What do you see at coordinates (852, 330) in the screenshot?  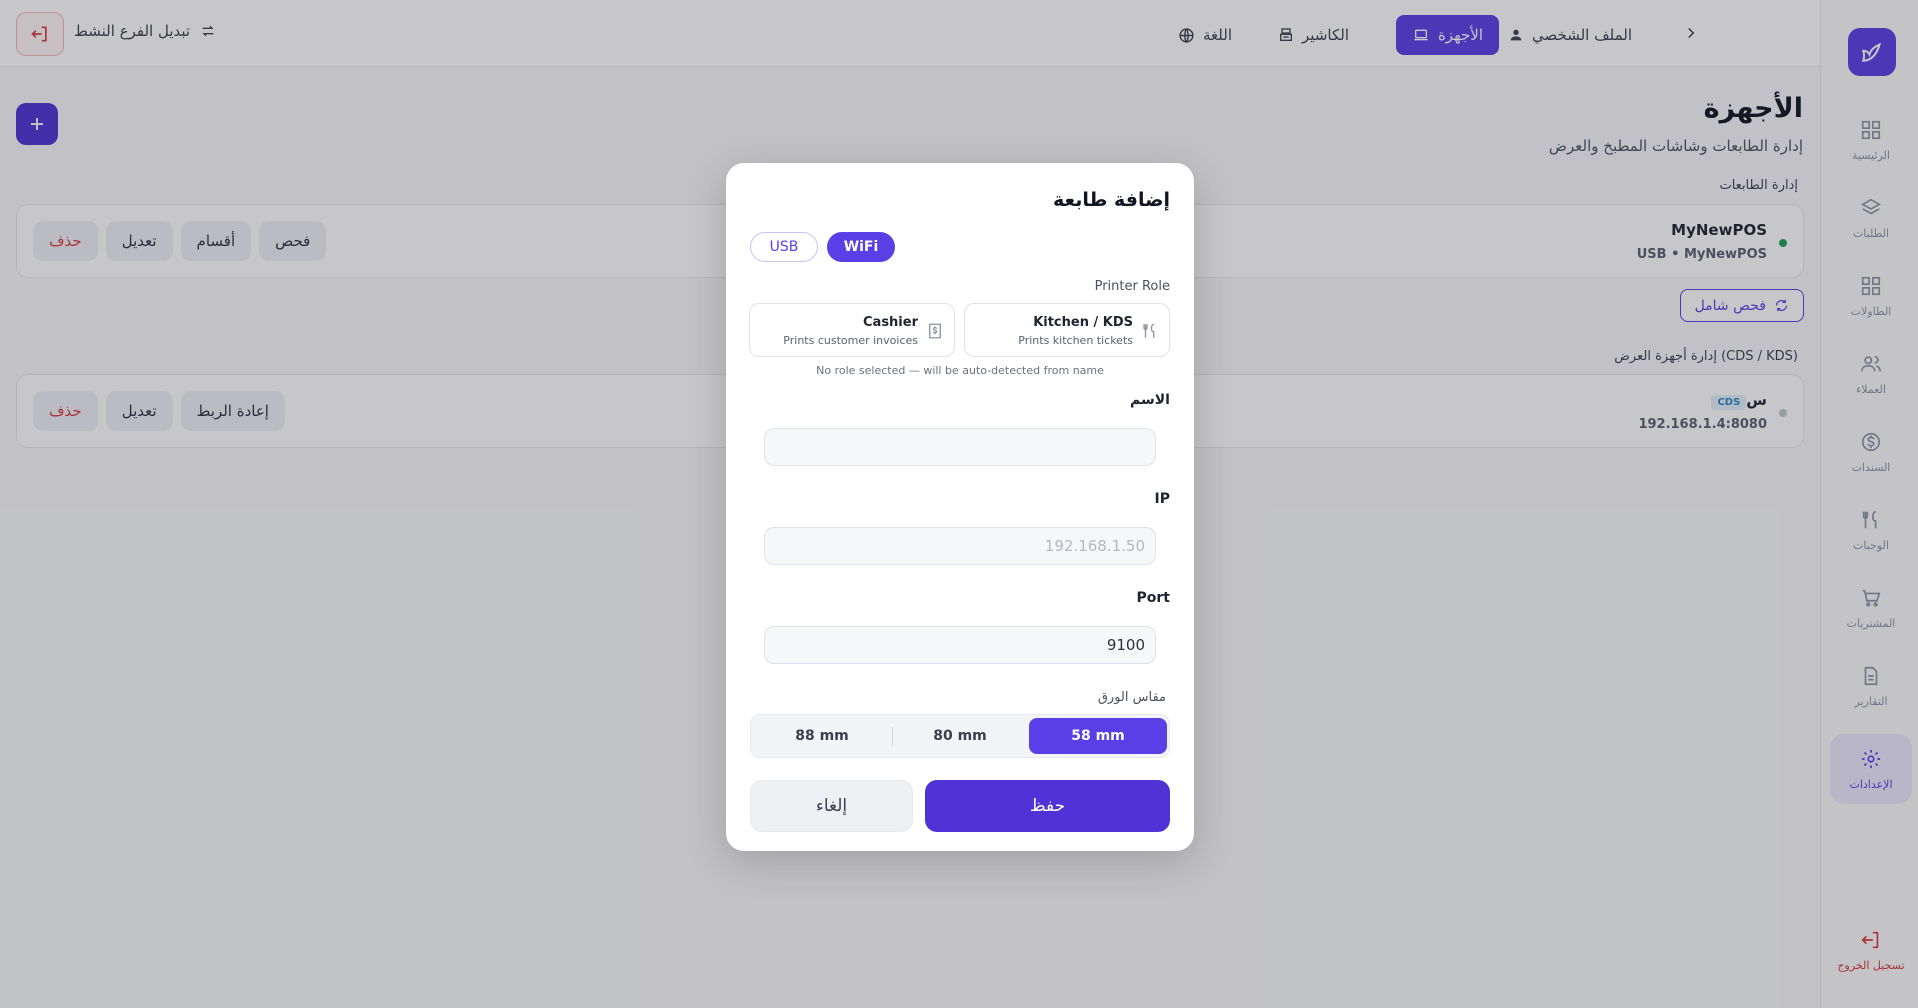 I see `role-cashier-option: Cashier Prints customer invoices` at bounding box center [852, 330].